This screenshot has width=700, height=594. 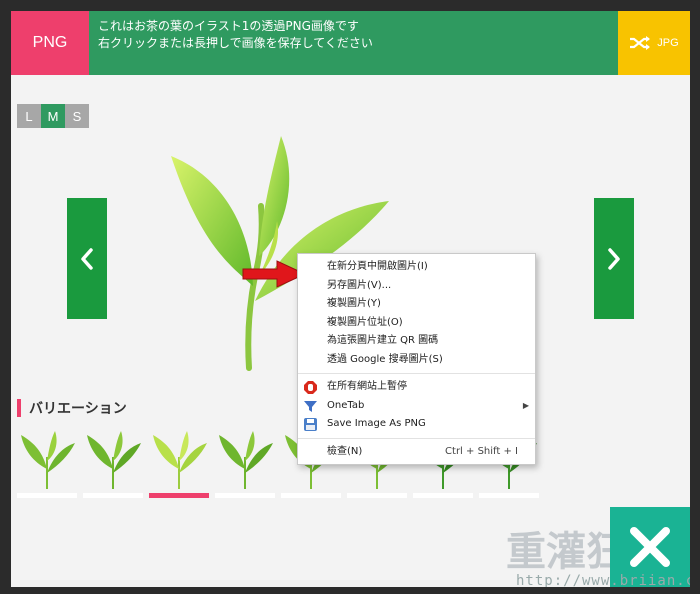 What do you see at coordinates (525, 405) in the screenshot?
I see `submenu-arrow-icon: ▶` at bounding box center [525, 405].